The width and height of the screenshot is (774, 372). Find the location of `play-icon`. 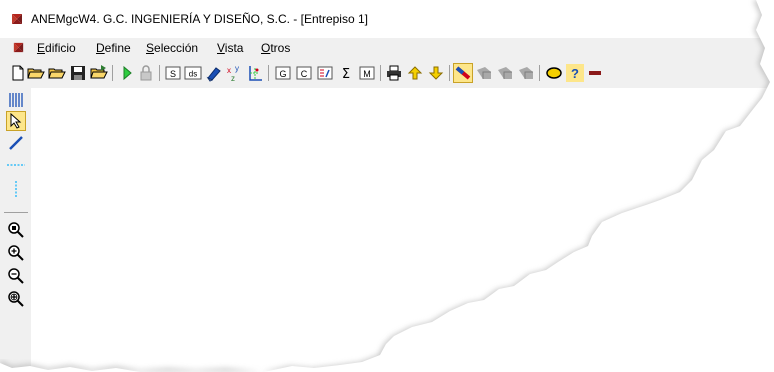

play-icon is located at coordinates (127, 73).